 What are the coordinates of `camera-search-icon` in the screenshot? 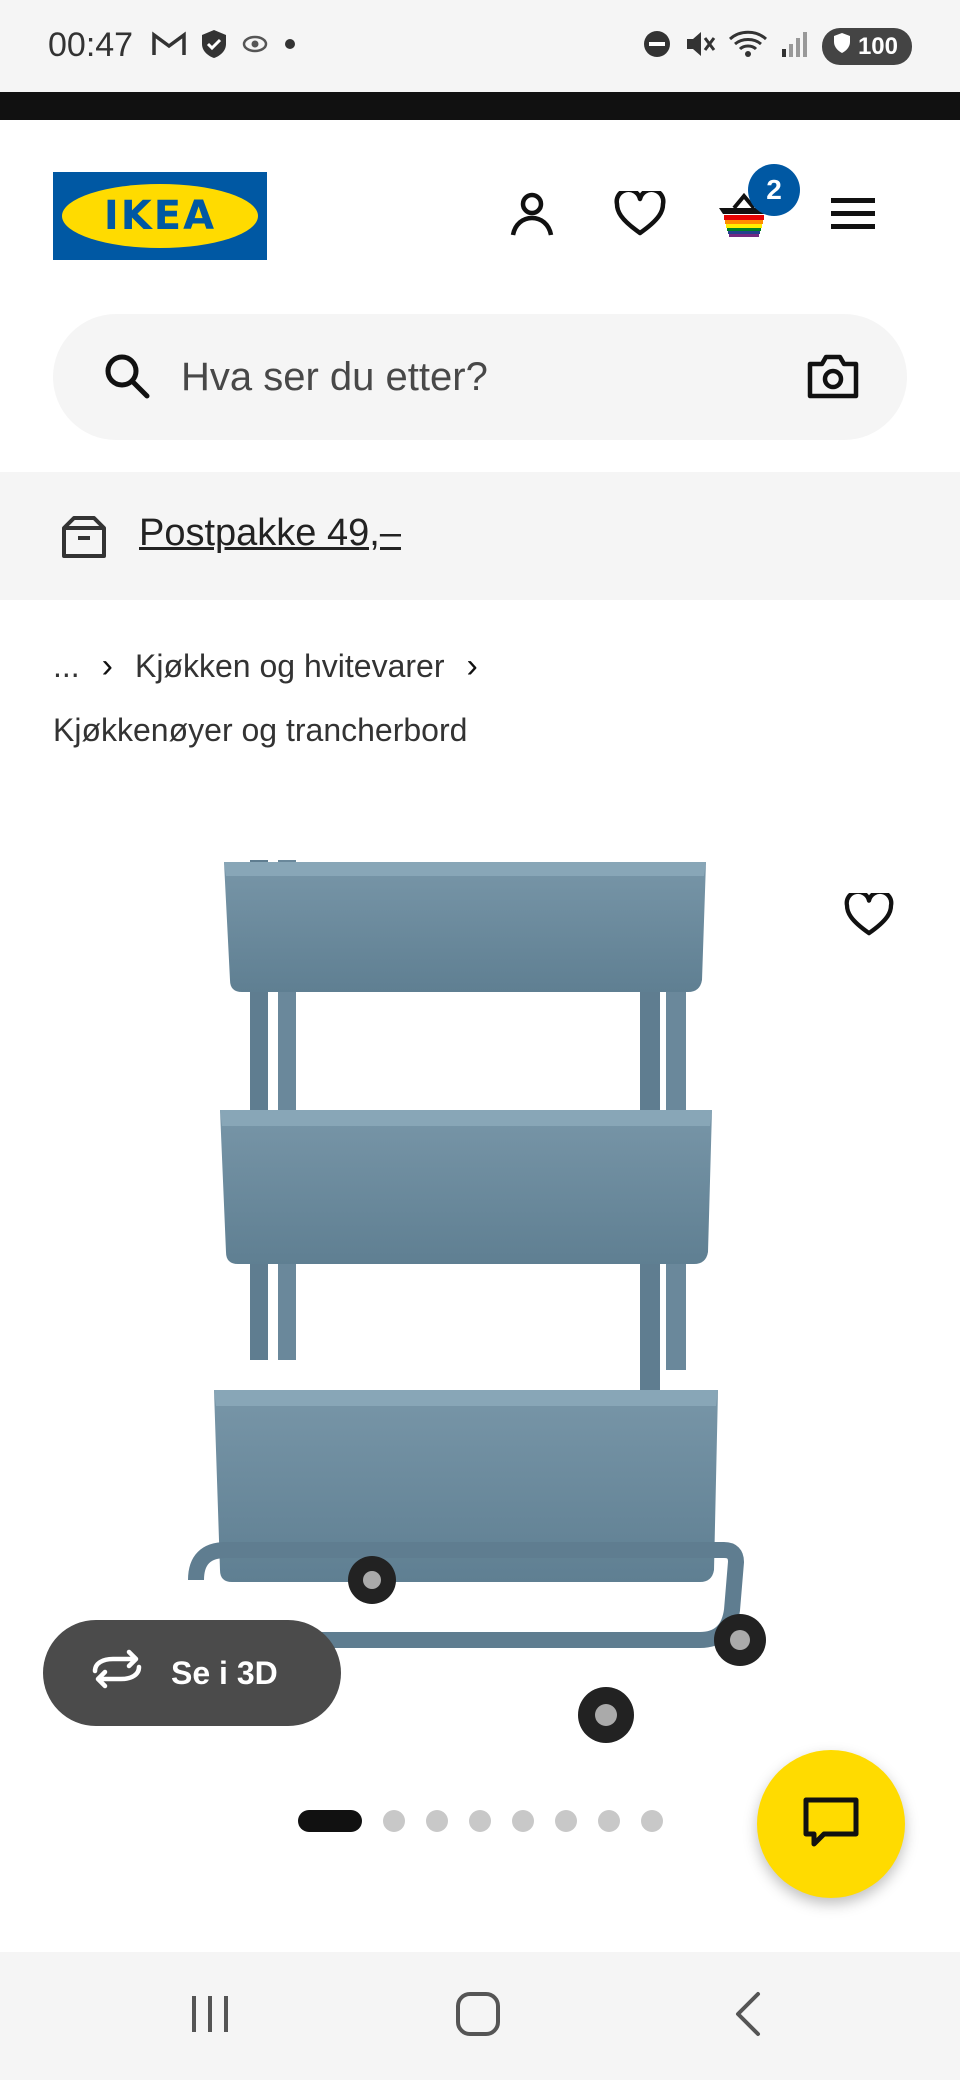 It's located at (833, 378).